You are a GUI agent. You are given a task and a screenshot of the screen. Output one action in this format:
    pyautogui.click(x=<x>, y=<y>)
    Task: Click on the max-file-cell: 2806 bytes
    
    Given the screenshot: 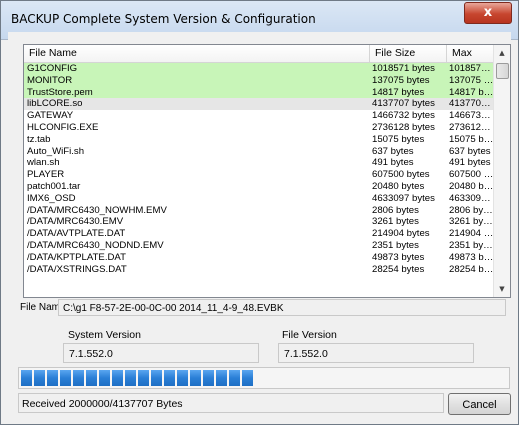 What is the action you would take?
    pyautogui.click(x=471, y=210)
    